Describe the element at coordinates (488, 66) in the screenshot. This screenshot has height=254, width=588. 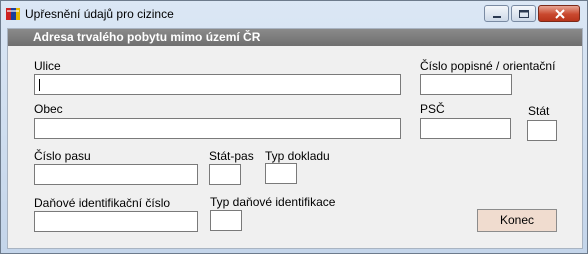
I see `house-number-label: Číslo popisné / orientační` at that location.